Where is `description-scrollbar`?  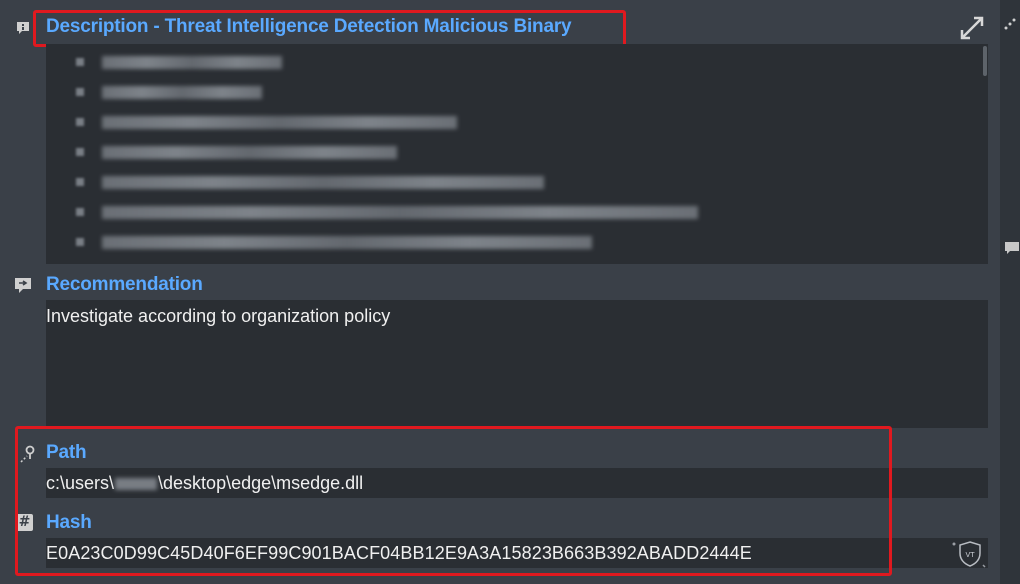 description-scrollbar is located at coordinates (985, 61).